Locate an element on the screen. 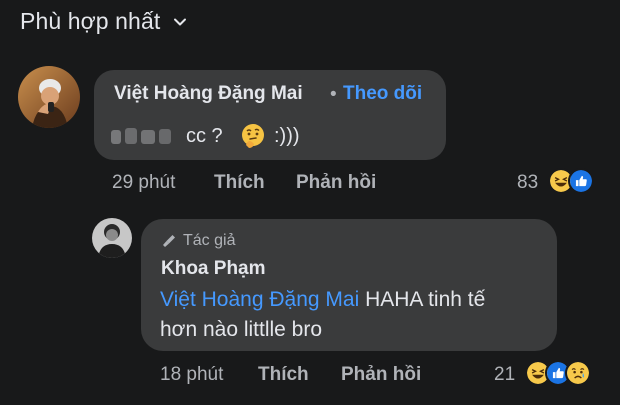  mention-link: Việt Hoàng Đặng Mai is located at coordinates (259, 299).